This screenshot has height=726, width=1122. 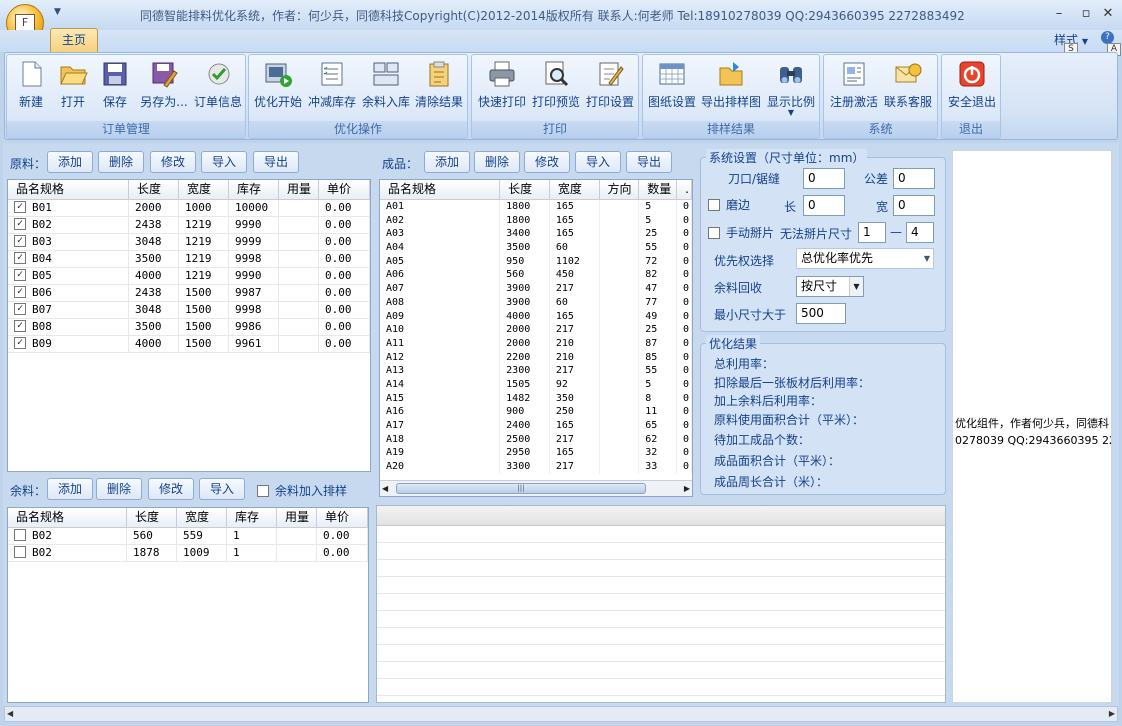 I want to click on product-export-button: 导出, so click(x=649, y=162).